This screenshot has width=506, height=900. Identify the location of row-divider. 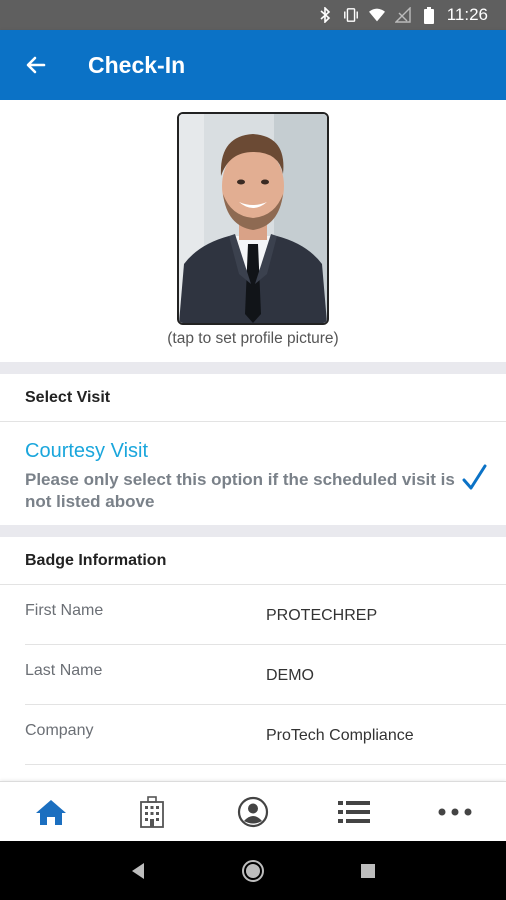
(265, 764).